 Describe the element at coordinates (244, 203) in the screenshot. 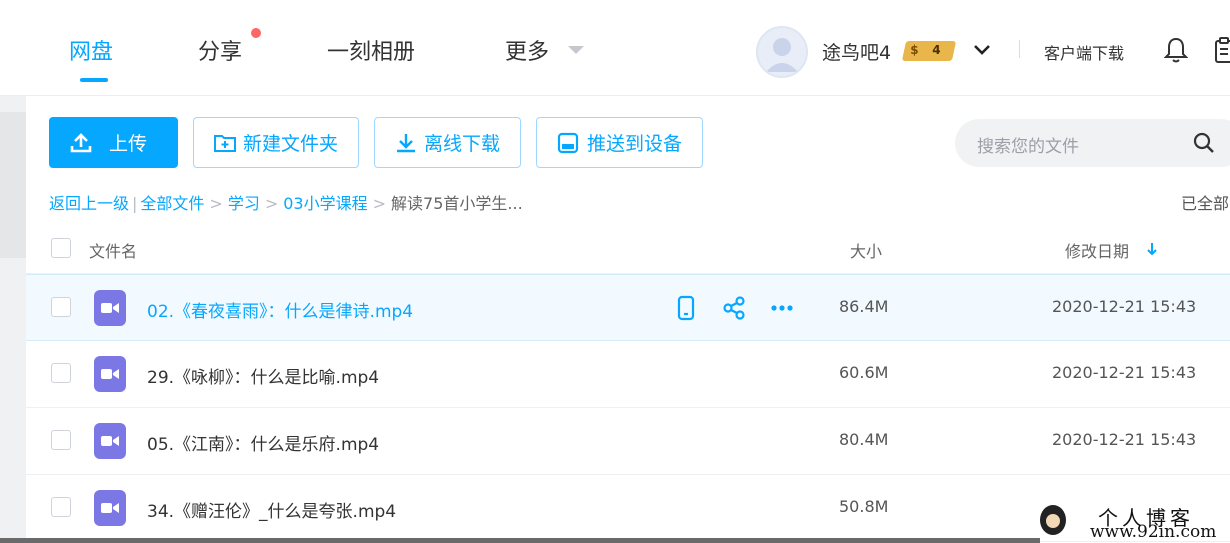

I see `breadcrumb-item-study: 学习` at that location.